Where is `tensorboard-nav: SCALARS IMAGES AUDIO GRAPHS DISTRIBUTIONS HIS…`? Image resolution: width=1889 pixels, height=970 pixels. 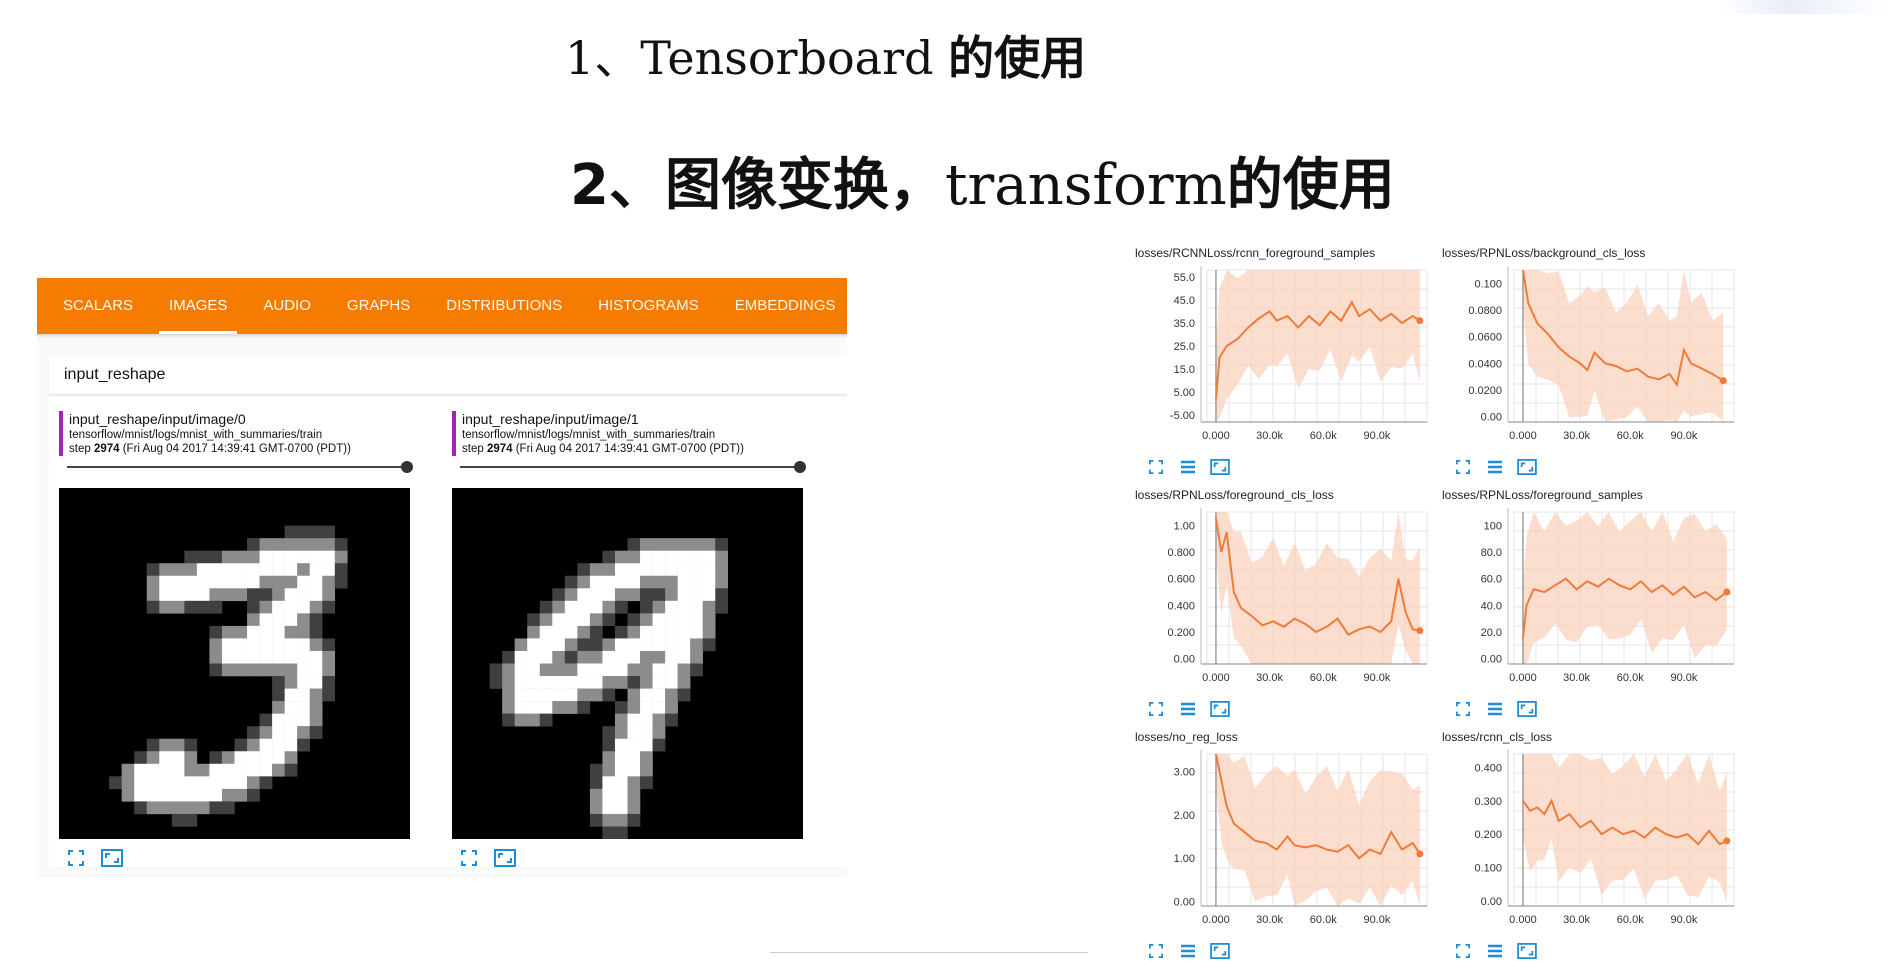 tensorboard-nav: SCALARS IMAGES AUDIO GRAPHS DISTRIBUTIONS HIS… is located at coordinates (442, 306).